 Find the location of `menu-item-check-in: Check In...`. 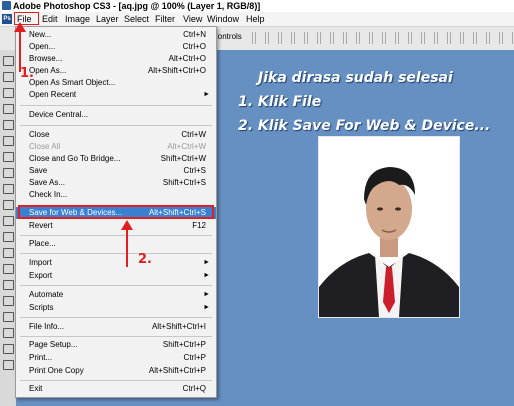

menu-item-check-in: Check In... is located at coordinates (116, 195).